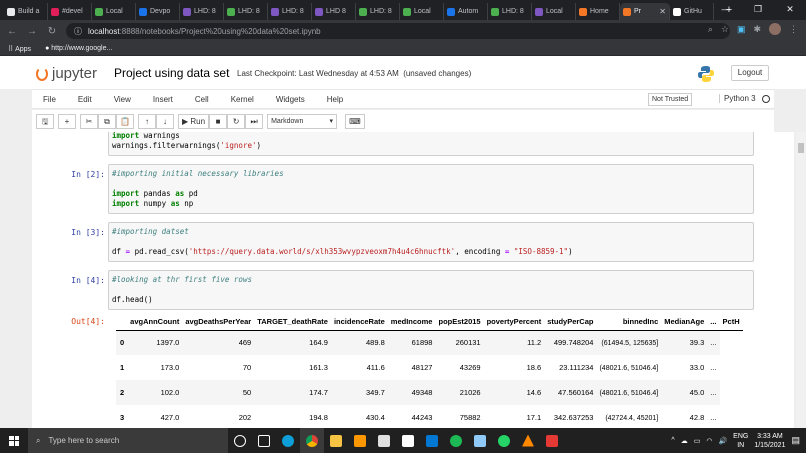  What do you see at coordinates (202, 99) in the screenshot?
I see `menu-item-cell: Cell` at bounding box center [202, 99].